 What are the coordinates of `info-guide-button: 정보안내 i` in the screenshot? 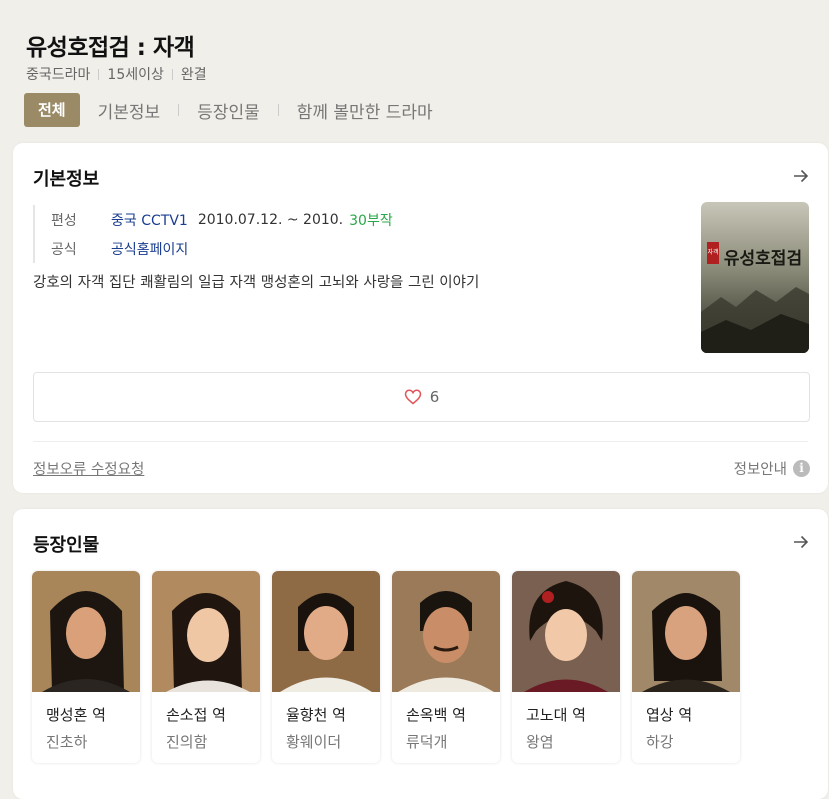 It's located at (772, 468).